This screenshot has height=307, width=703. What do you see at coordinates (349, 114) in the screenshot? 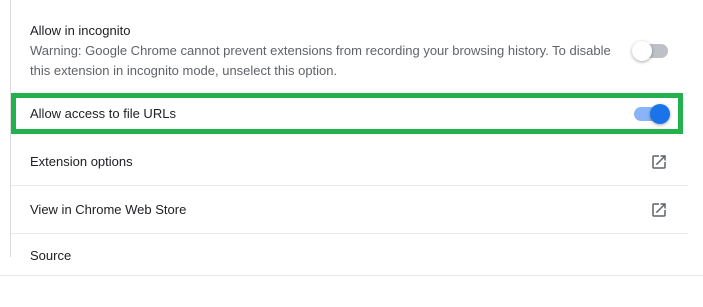
I see `allow-file-urls-row: Allow access to file URLs` at bounding box center [349, 114].